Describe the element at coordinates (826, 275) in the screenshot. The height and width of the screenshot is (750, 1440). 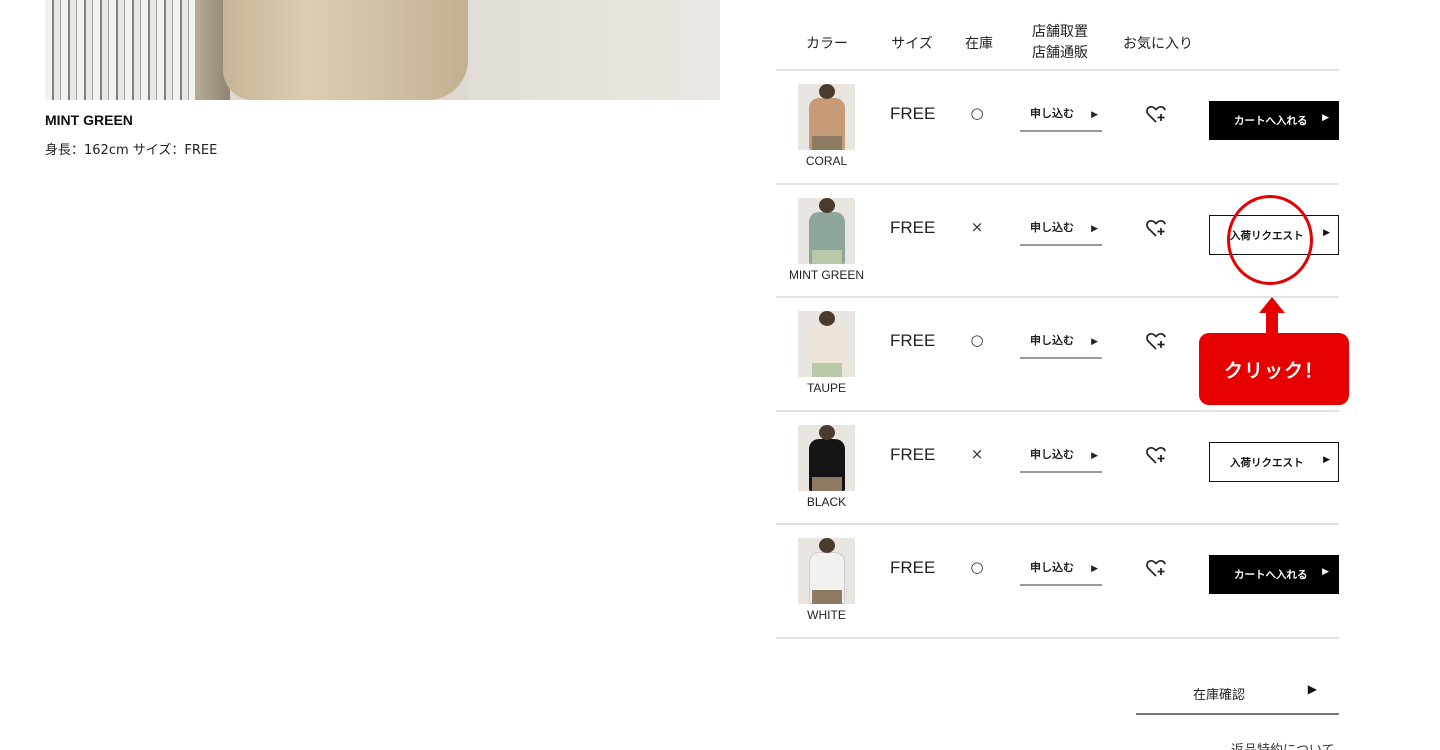
I see `color-name: MINT GREEN` at that location.